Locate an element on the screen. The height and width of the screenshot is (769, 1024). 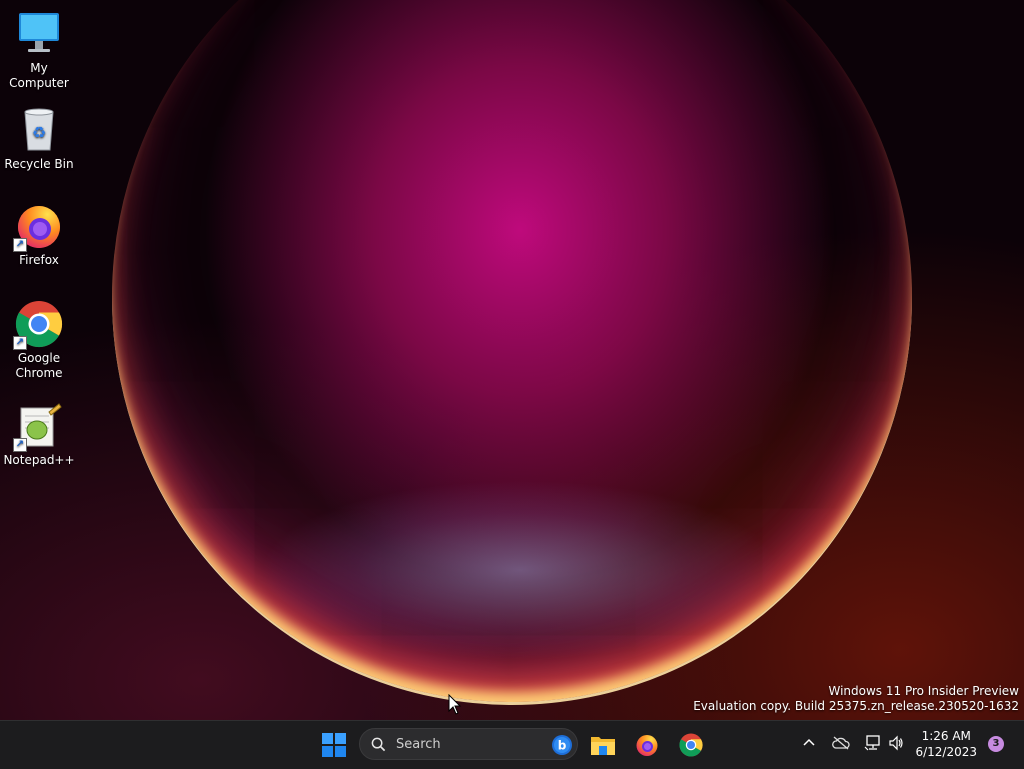
clock-date: 6/12/2023 is located at coordinates (946, 752).